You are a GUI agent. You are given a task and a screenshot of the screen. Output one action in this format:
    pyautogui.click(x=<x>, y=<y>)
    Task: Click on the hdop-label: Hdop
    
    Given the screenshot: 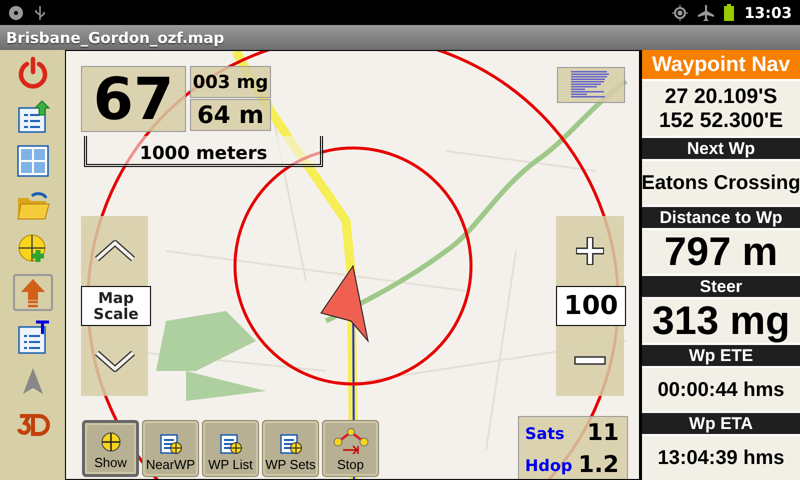 What is the action you would take?
    pyautogui.click(x=548, y=465)
    